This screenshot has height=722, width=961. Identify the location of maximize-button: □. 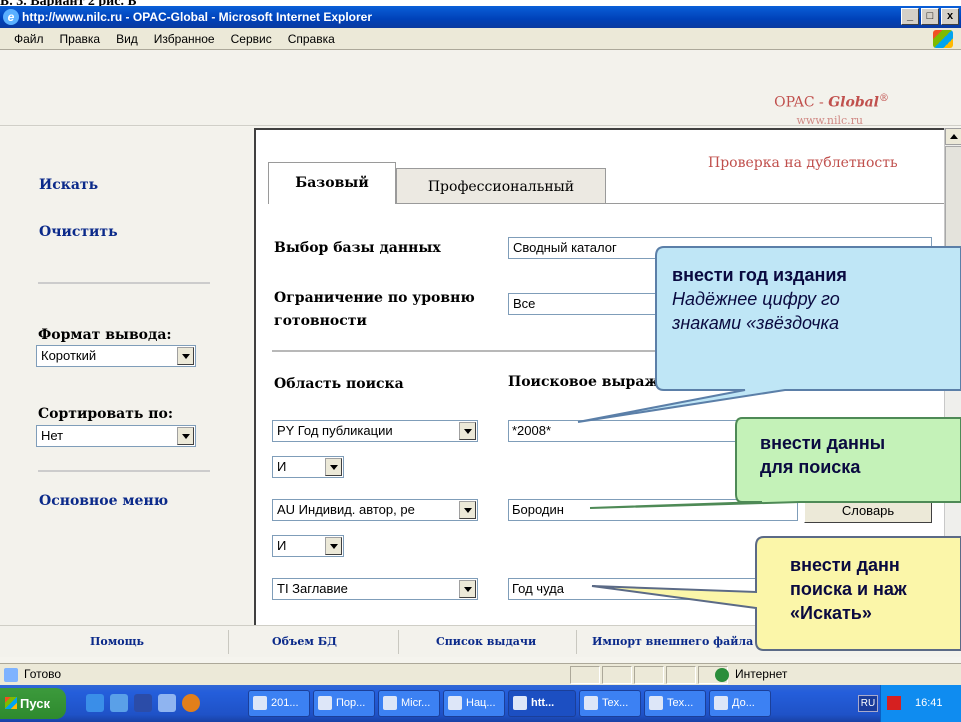
(930, 16).